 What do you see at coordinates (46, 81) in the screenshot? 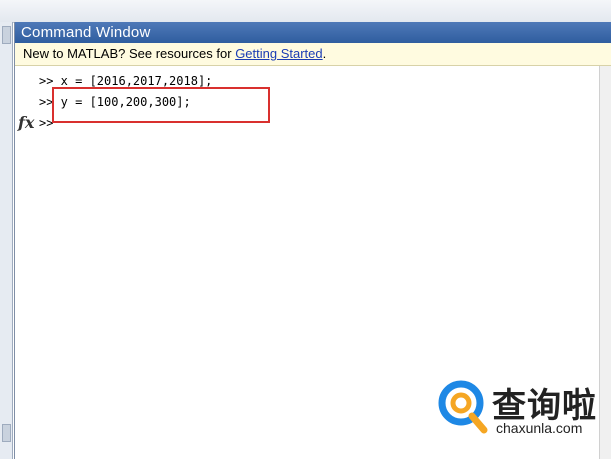
I see `prompt: >>` at bounding box center [46, 81].